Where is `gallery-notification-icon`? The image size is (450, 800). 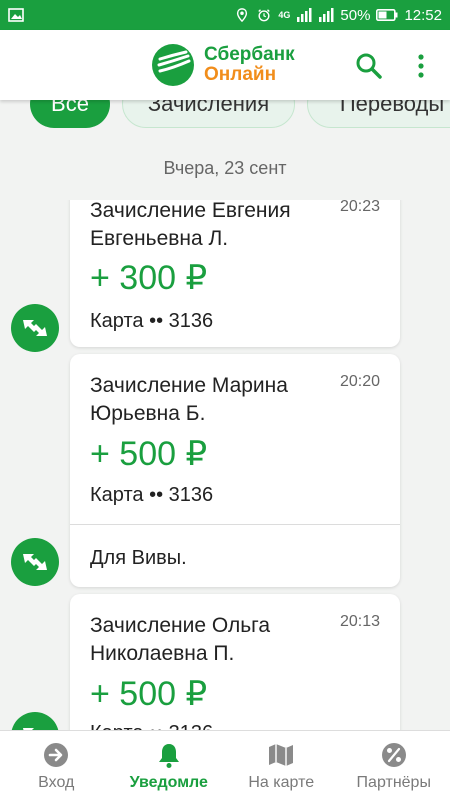 gallery-notification-icon is located at coordinates (16, 15).